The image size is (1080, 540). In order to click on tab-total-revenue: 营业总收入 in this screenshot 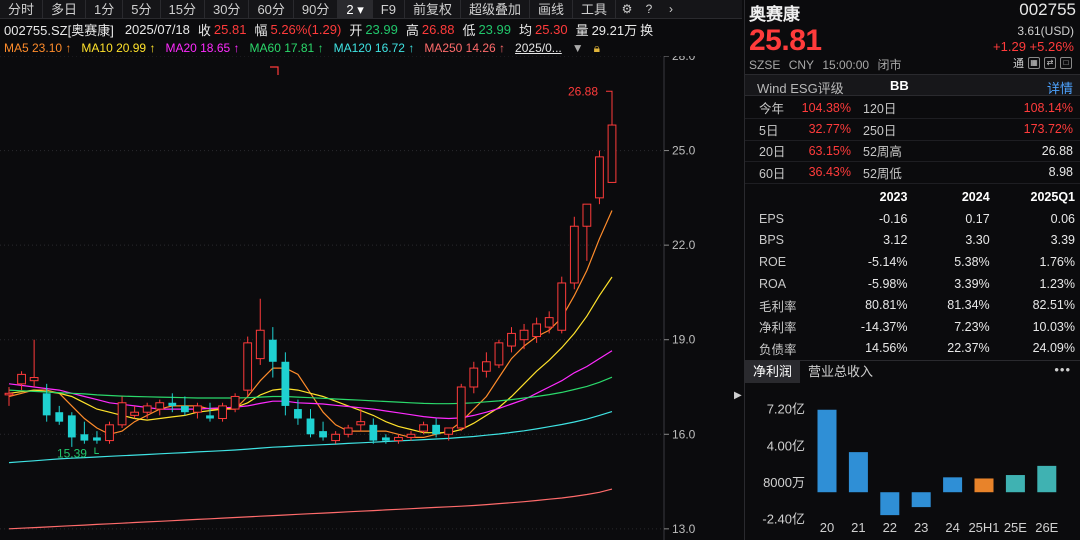, I will do `click(840, 372)`.